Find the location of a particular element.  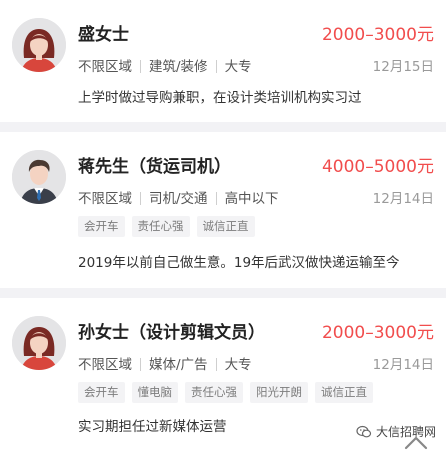

candidate-meta: 不限区域 媒体/广告 大专 is located at coordinates (165, 363).